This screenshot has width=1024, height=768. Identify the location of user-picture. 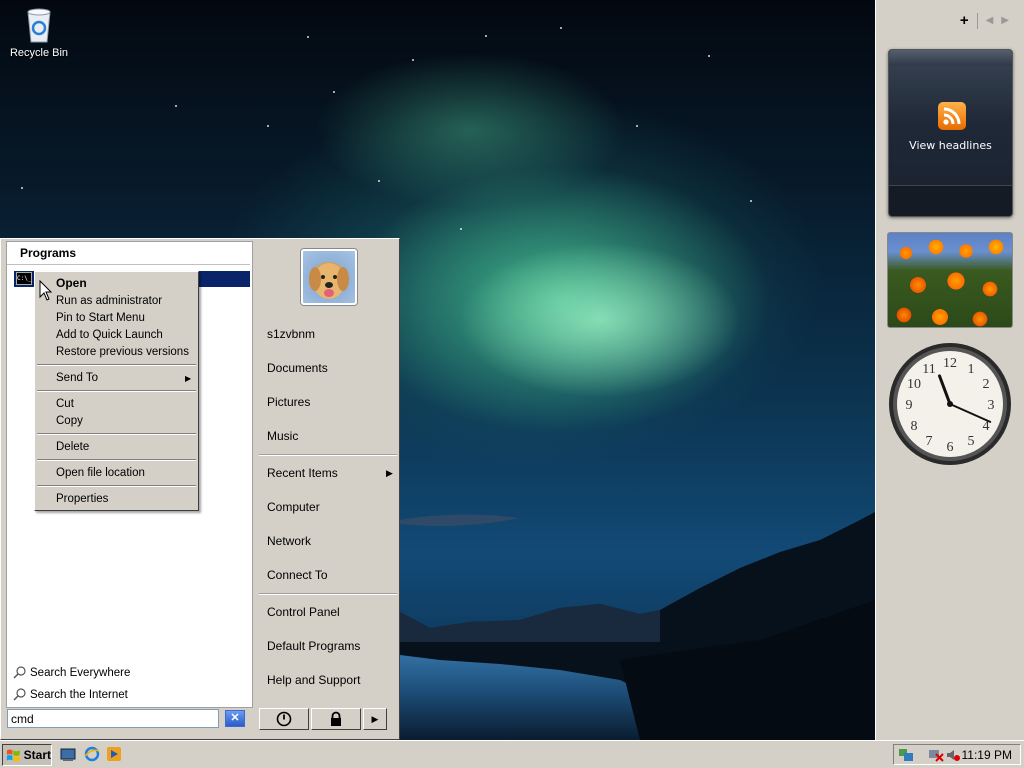
(329, 277).